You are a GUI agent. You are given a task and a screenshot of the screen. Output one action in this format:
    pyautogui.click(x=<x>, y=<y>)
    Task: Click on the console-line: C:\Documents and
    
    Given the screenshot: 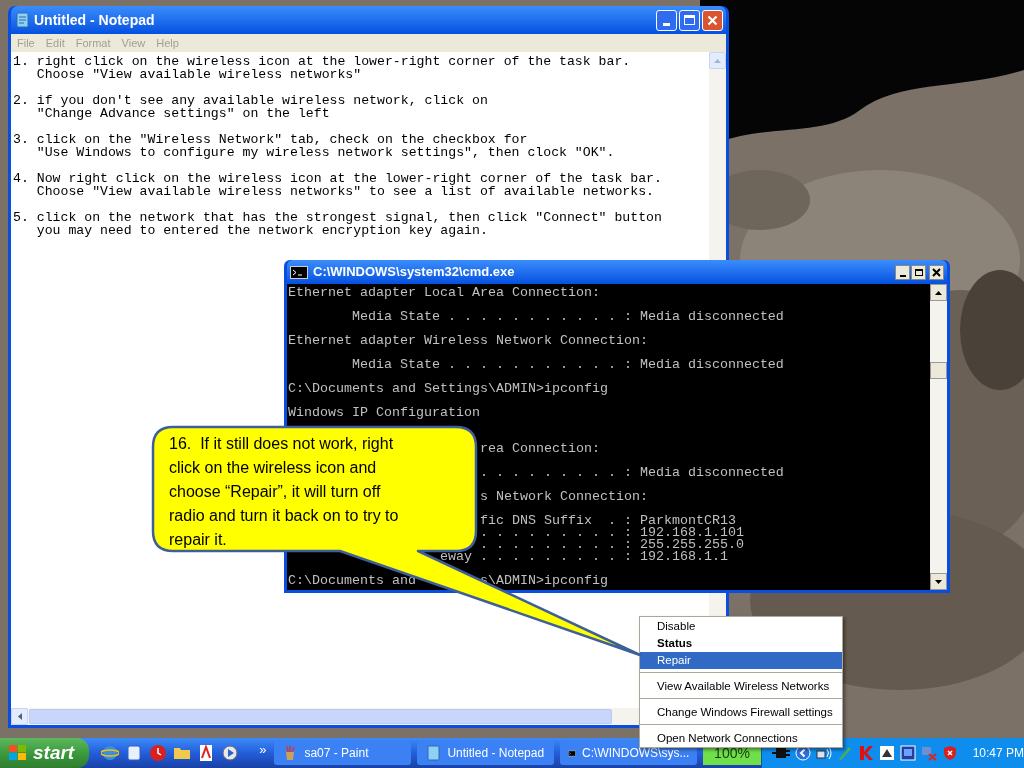 What is the action you would take?
    pyautogui.click(x=352, y=580)
    